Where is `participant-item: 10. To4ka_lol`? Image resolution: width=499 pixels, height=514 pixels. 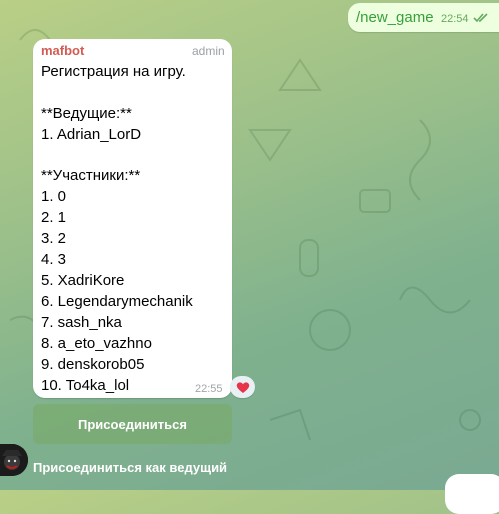 participant-item: 10. To4ka_lol is located at coordinates (85, 385).